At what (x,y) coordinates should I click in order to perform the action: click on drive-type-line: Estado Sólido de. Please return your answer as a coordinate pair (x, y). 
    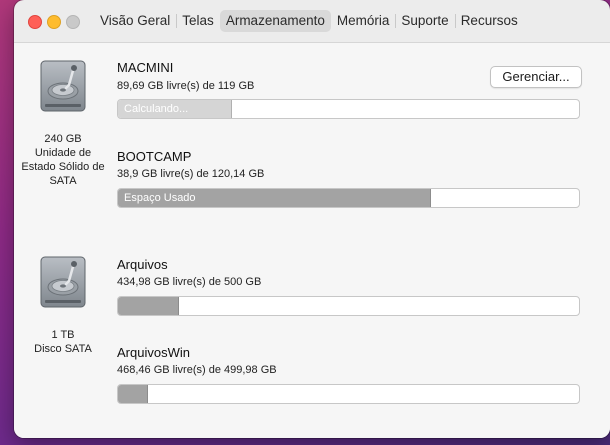
    Looking at the image, I should click on (63, 167).